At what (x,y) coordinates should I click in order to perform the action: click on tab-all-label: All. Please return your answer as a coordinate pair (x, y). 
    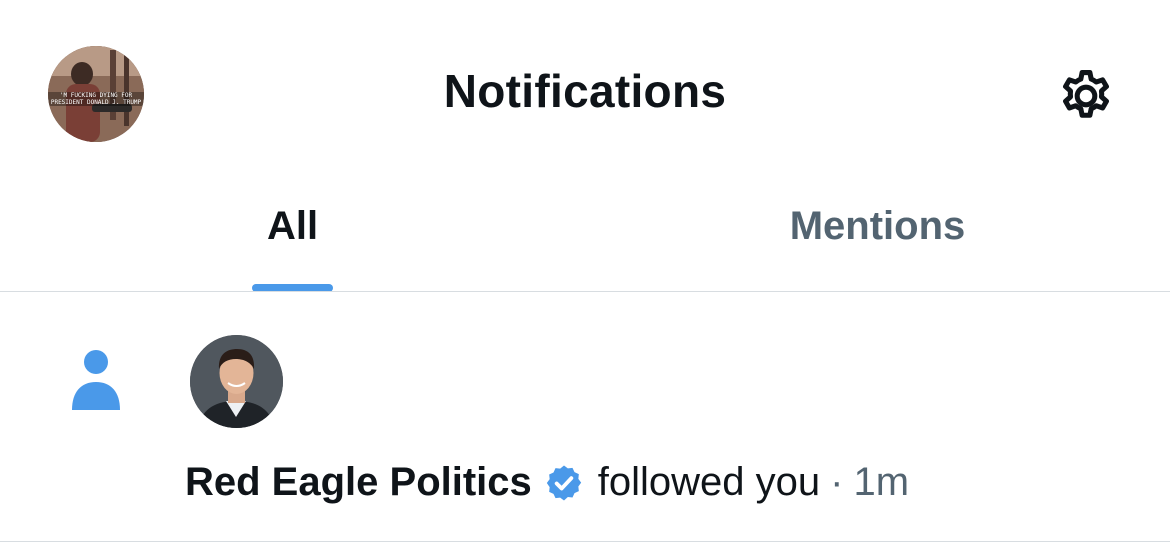
    Looking at the image, I should click on (292, 226).